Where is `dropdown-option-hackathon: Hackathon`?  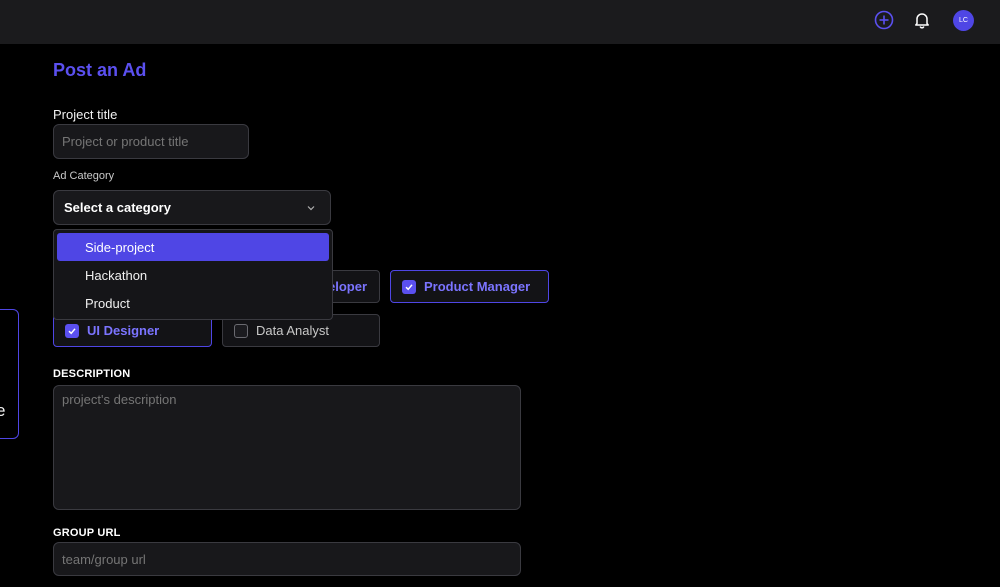
dropdown-option-hackathon: Hackathon is located at coordinates (193, 275).